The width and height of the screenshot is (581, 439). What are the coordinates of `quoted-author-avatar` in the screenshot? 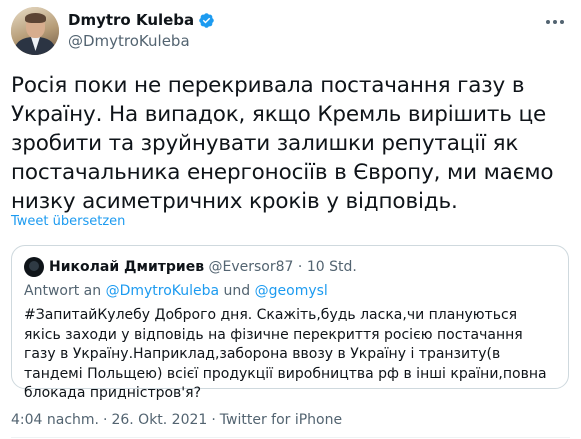 It's located at (34, 267).